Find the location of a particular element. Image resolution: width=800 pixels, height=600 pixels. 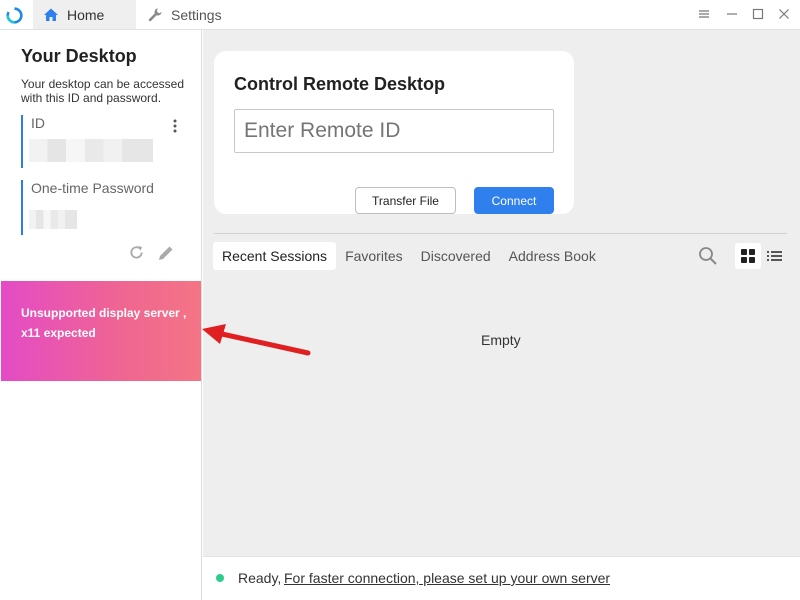

app-logo-icon is located at coordinates (14, 15).